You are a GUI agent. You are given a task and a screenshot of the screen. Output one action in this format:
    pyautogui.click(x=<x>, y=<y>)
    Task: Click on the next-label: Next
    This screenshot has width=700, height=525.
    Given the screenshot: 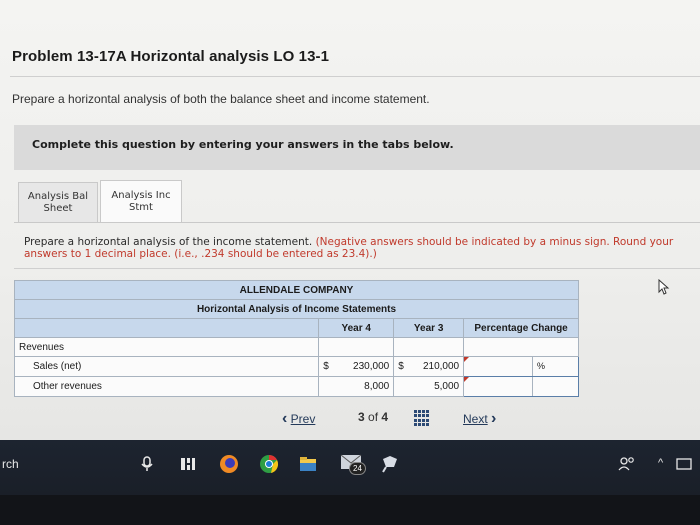 What is the action you would take?
    pyautogui.click(x=475, y=419)
    